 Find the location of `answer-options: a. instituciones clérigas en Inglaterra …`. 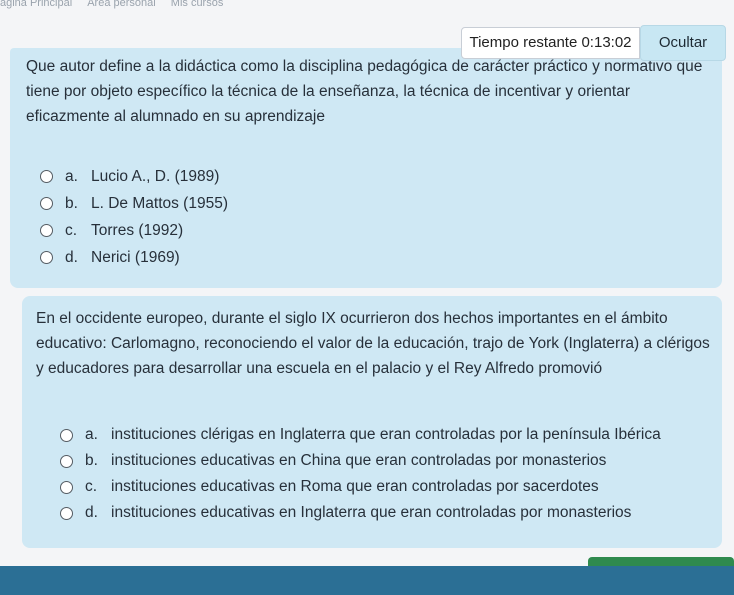

answer-options: a. instituciones clérigas en Inglaterra … is located at coordinates (360, 474).